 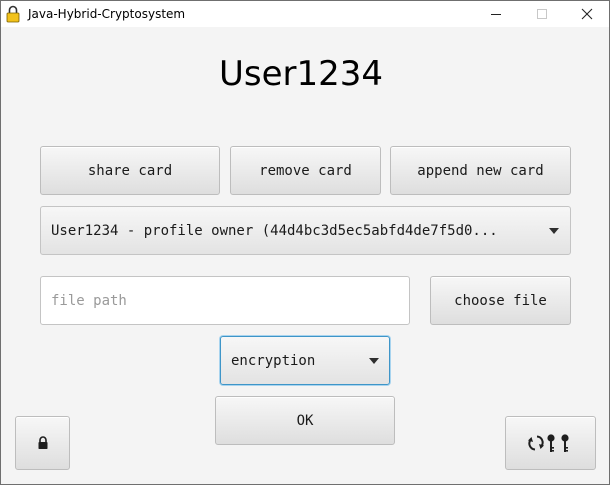 I want to click on file-path-input, so click(x=225, y=300).